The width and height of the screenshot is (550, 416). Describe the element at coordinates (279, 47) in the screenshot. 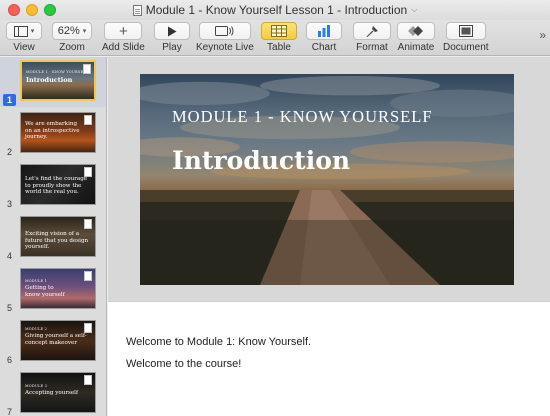

I see `table-label: Table` at that location.